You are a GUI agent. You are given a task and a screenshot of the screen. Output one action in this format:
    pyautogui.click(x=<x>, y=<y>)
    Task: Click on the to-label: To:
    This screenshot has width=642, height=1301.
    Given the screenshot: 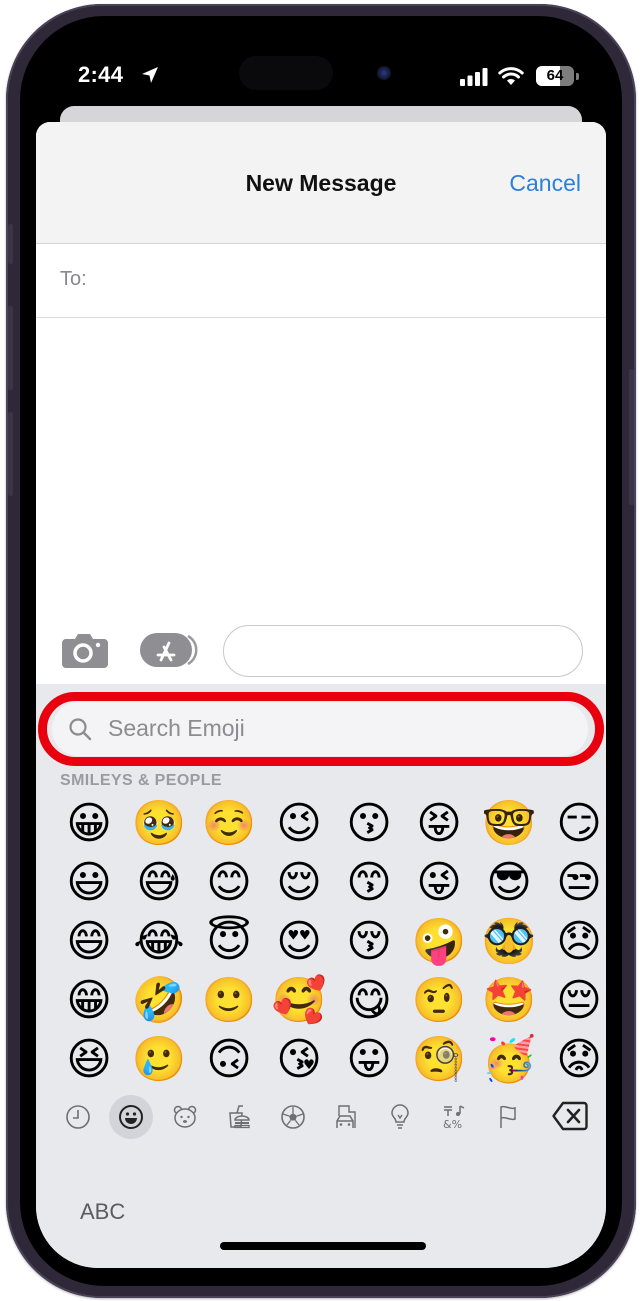 What is the action you would take?
    pyautogui.click(x=73, y=279)
    